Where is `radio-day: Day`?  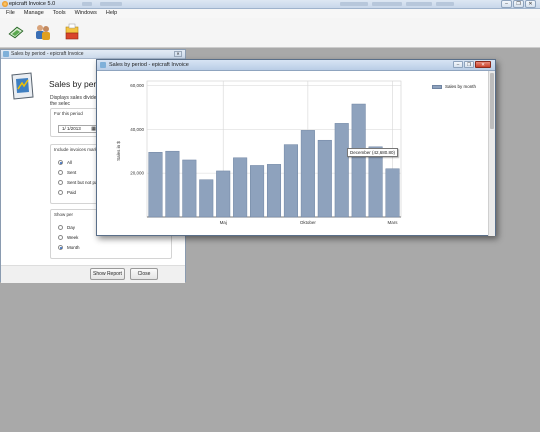 radio-day: Day is located at coordinates (66, 227).